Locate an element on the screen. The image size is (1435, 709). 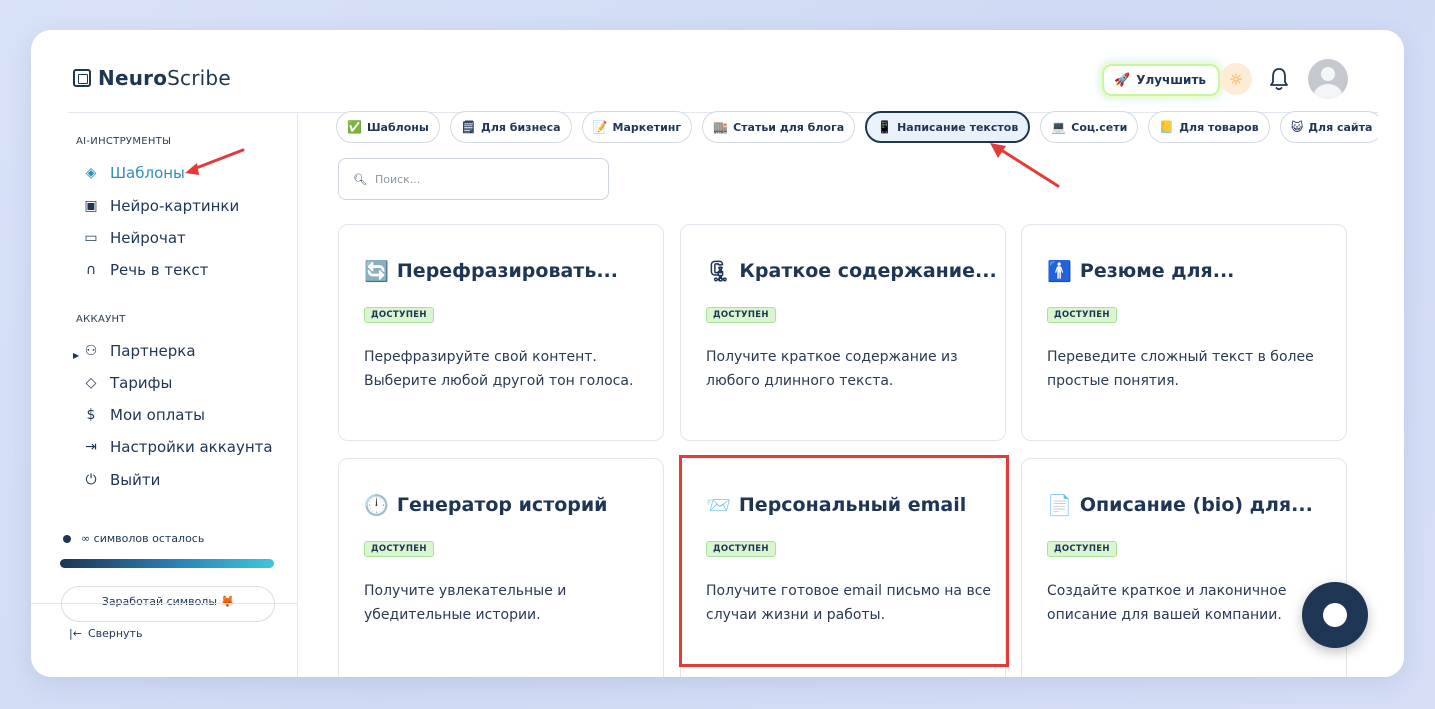
sidebar-item-payments: $ Мои оплаты is located at coordinates (143, 415).